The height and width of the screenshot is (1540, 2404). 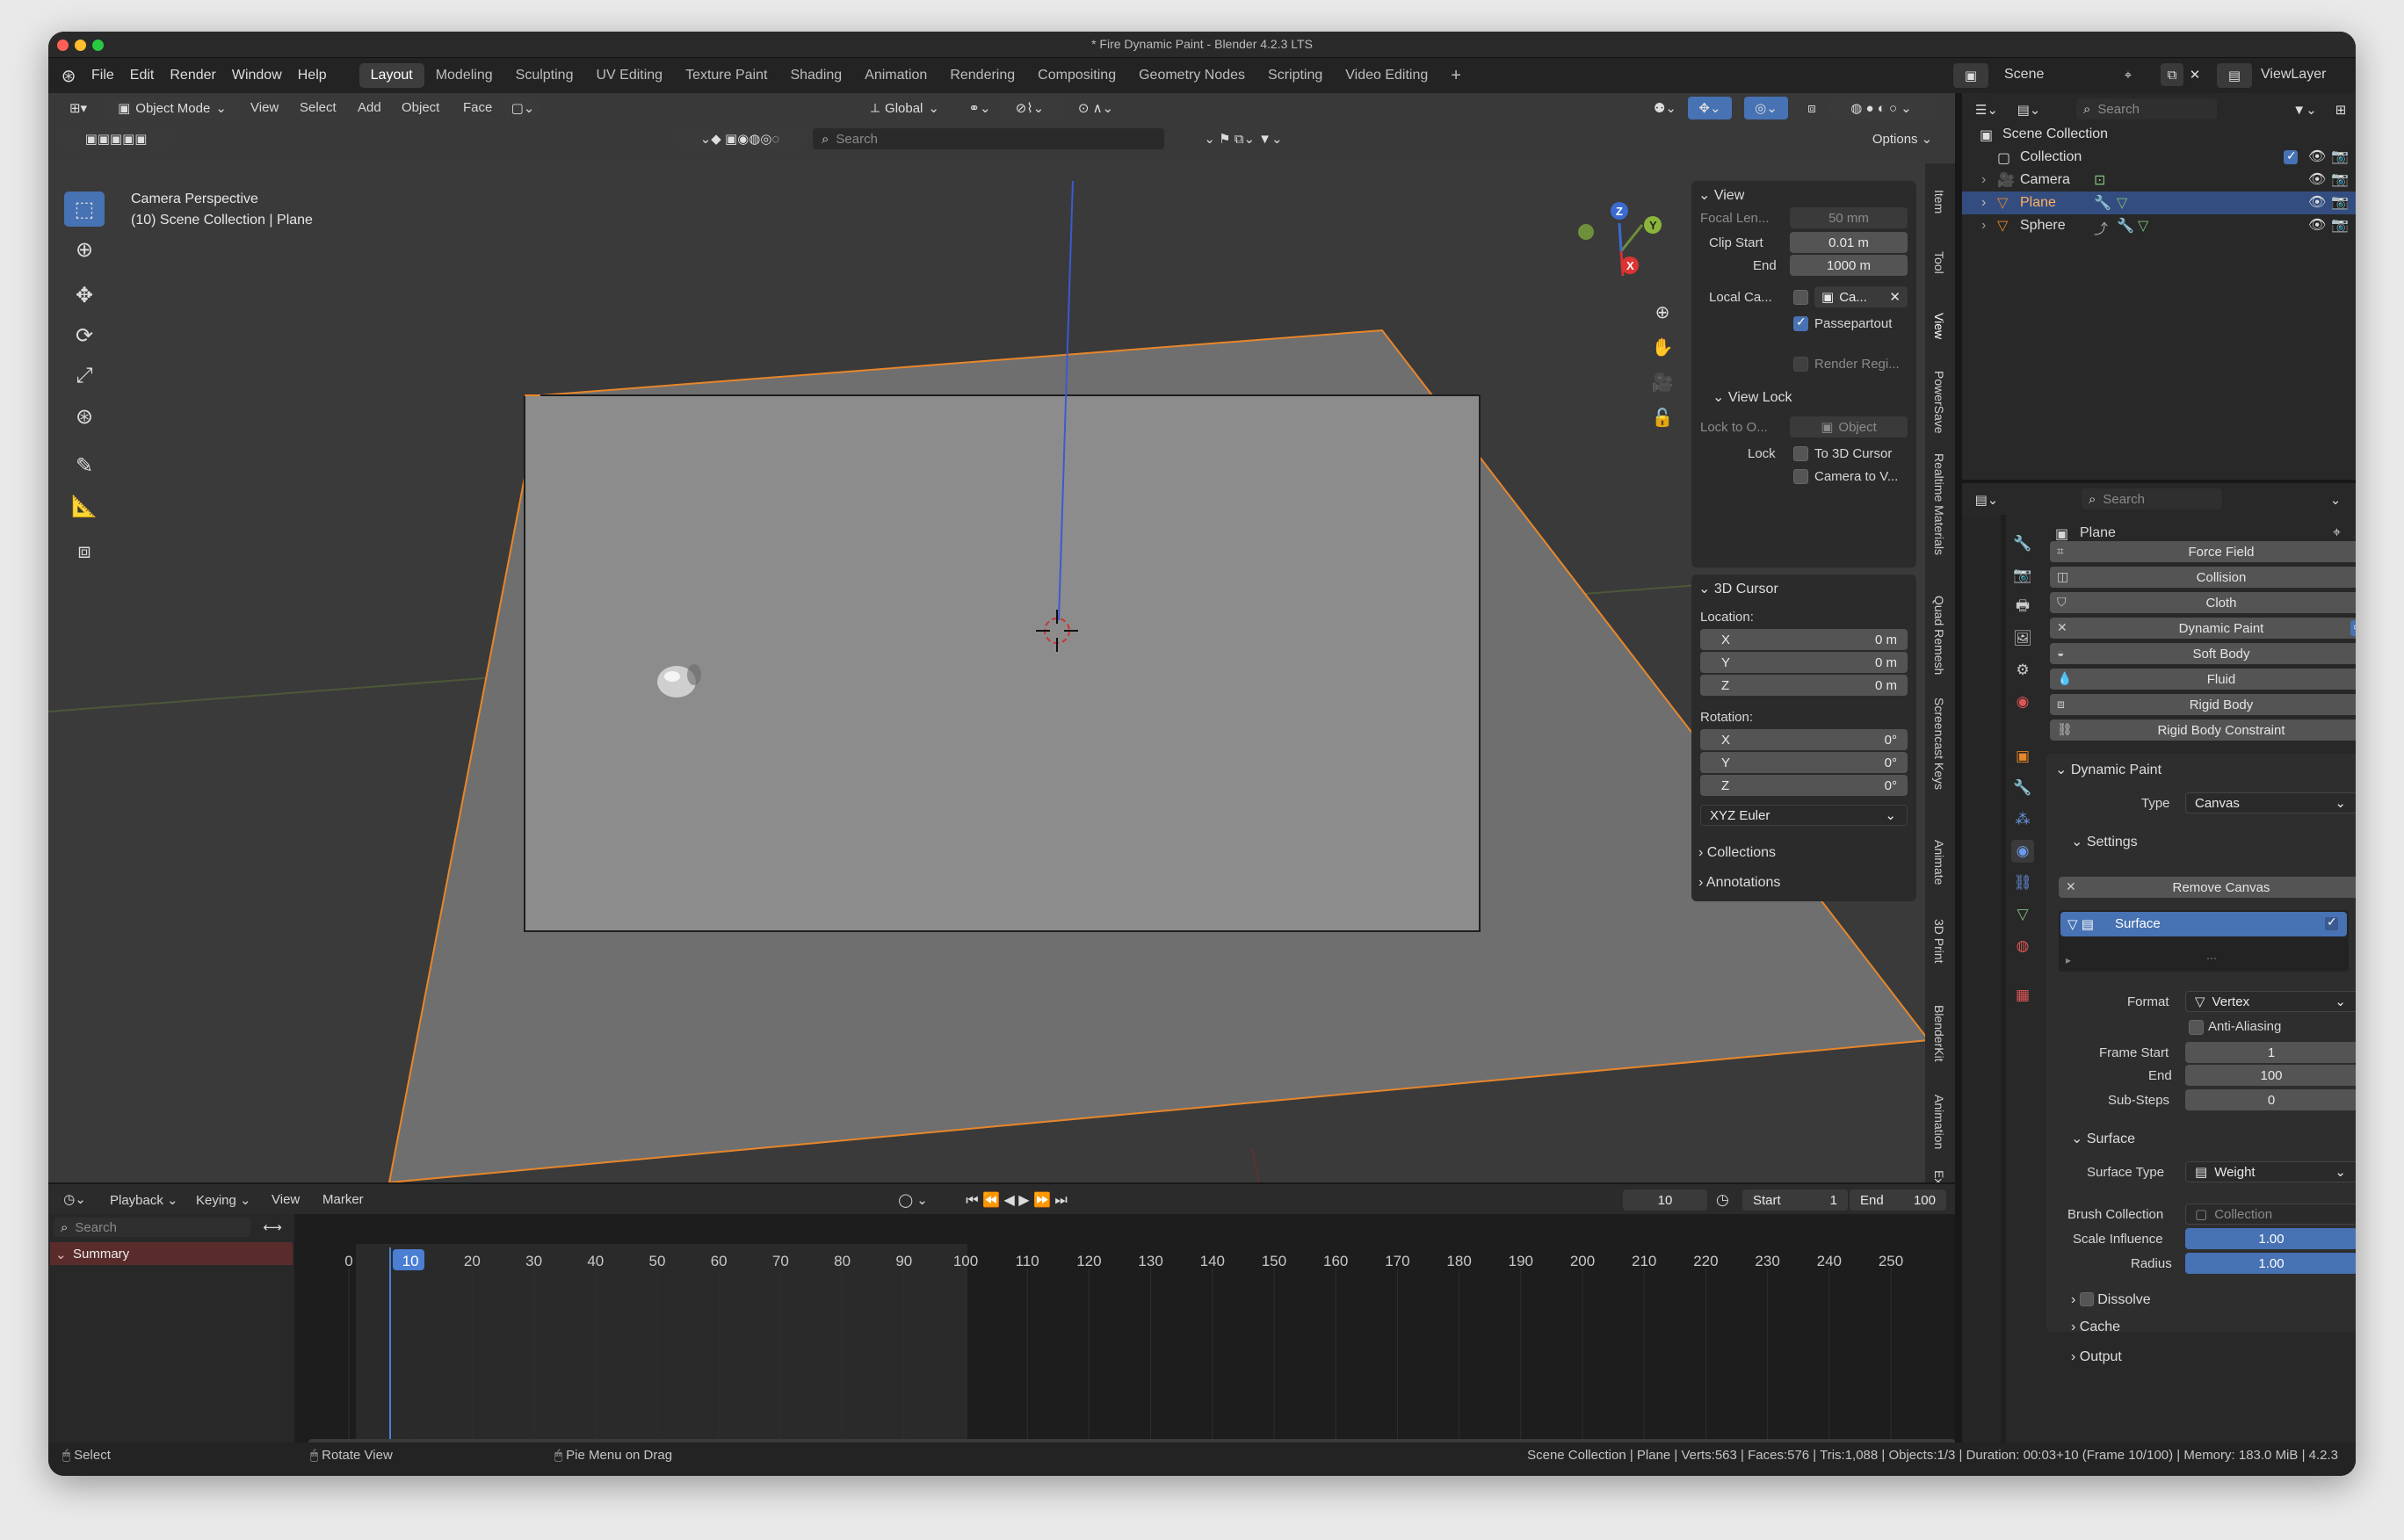 What do you see at coordinates (84, 210) in the screenshot?
I see `select-box-tool-icon: ⬚` at bounding box center [84, 210].